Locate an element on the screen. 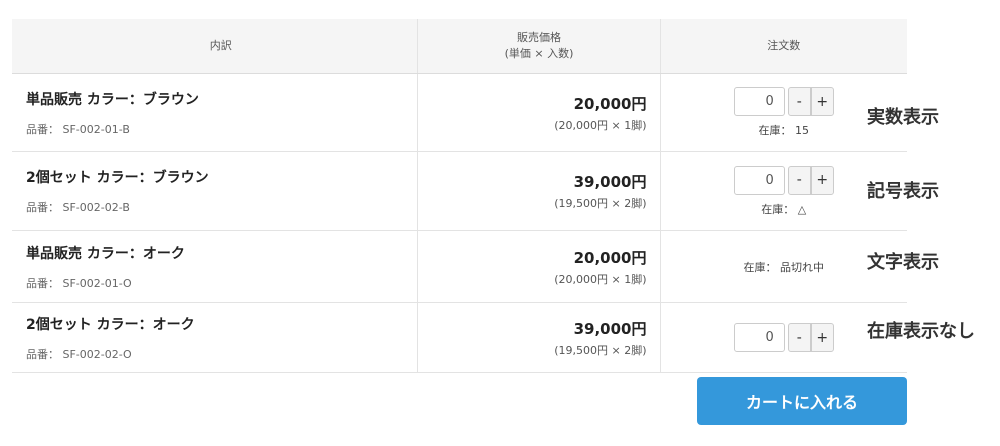  annotation-no-stock-display: 在庫表示なし is located at coordinates (921, 331).